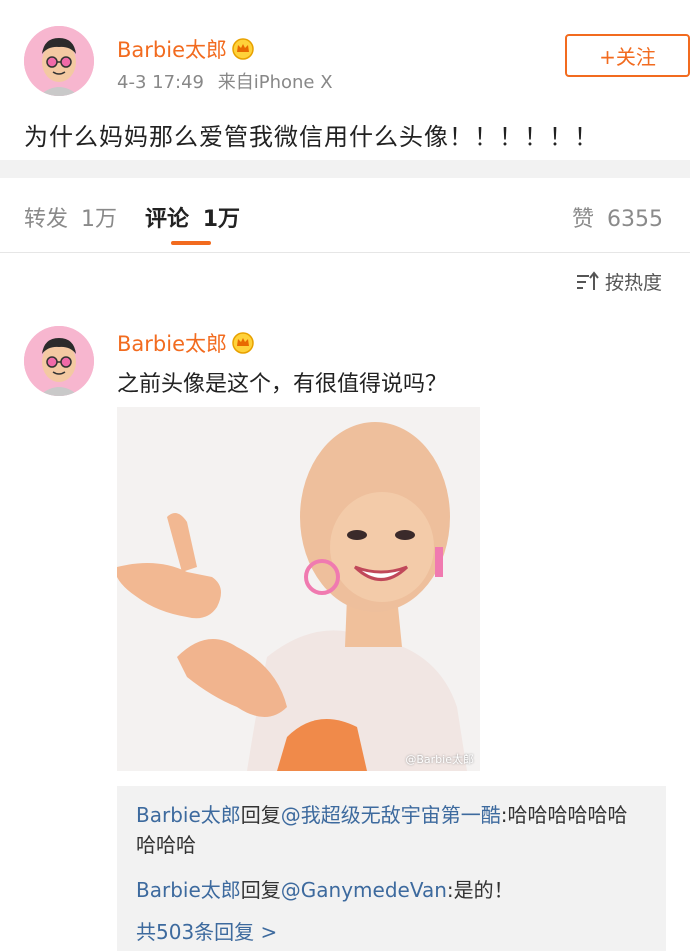 The width and height of the screenshot is (690, 951). What do you see at coordinates (311, 137) in the screenshot?
I see `post-body-text: 为什么妈妈那么爱管我微信用什么头像！！！！！！` at bounding box center [311, 137].